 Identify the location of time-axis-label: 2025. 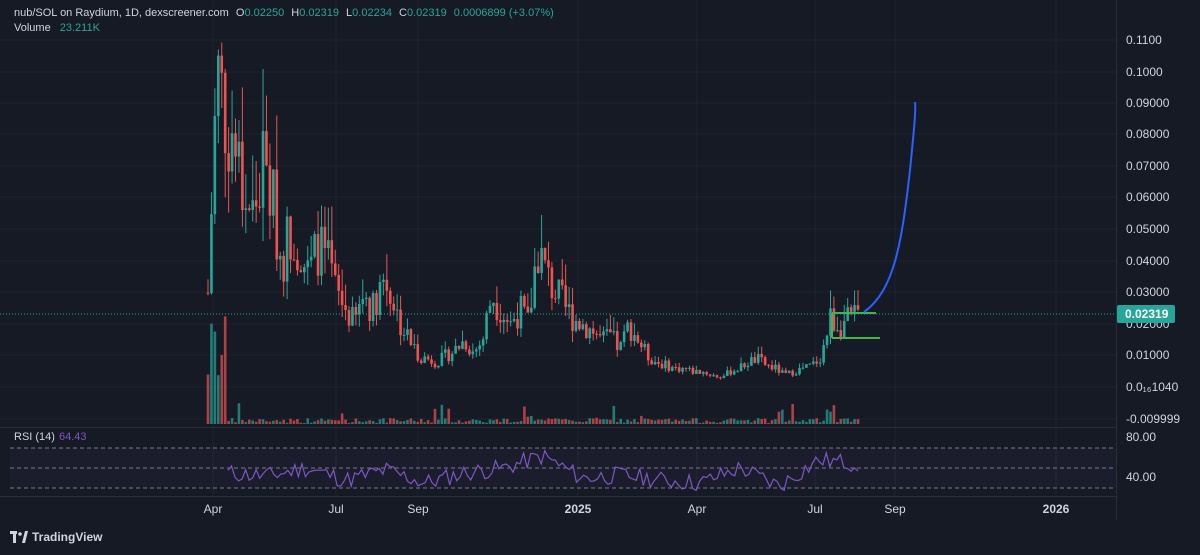
(578, 509).